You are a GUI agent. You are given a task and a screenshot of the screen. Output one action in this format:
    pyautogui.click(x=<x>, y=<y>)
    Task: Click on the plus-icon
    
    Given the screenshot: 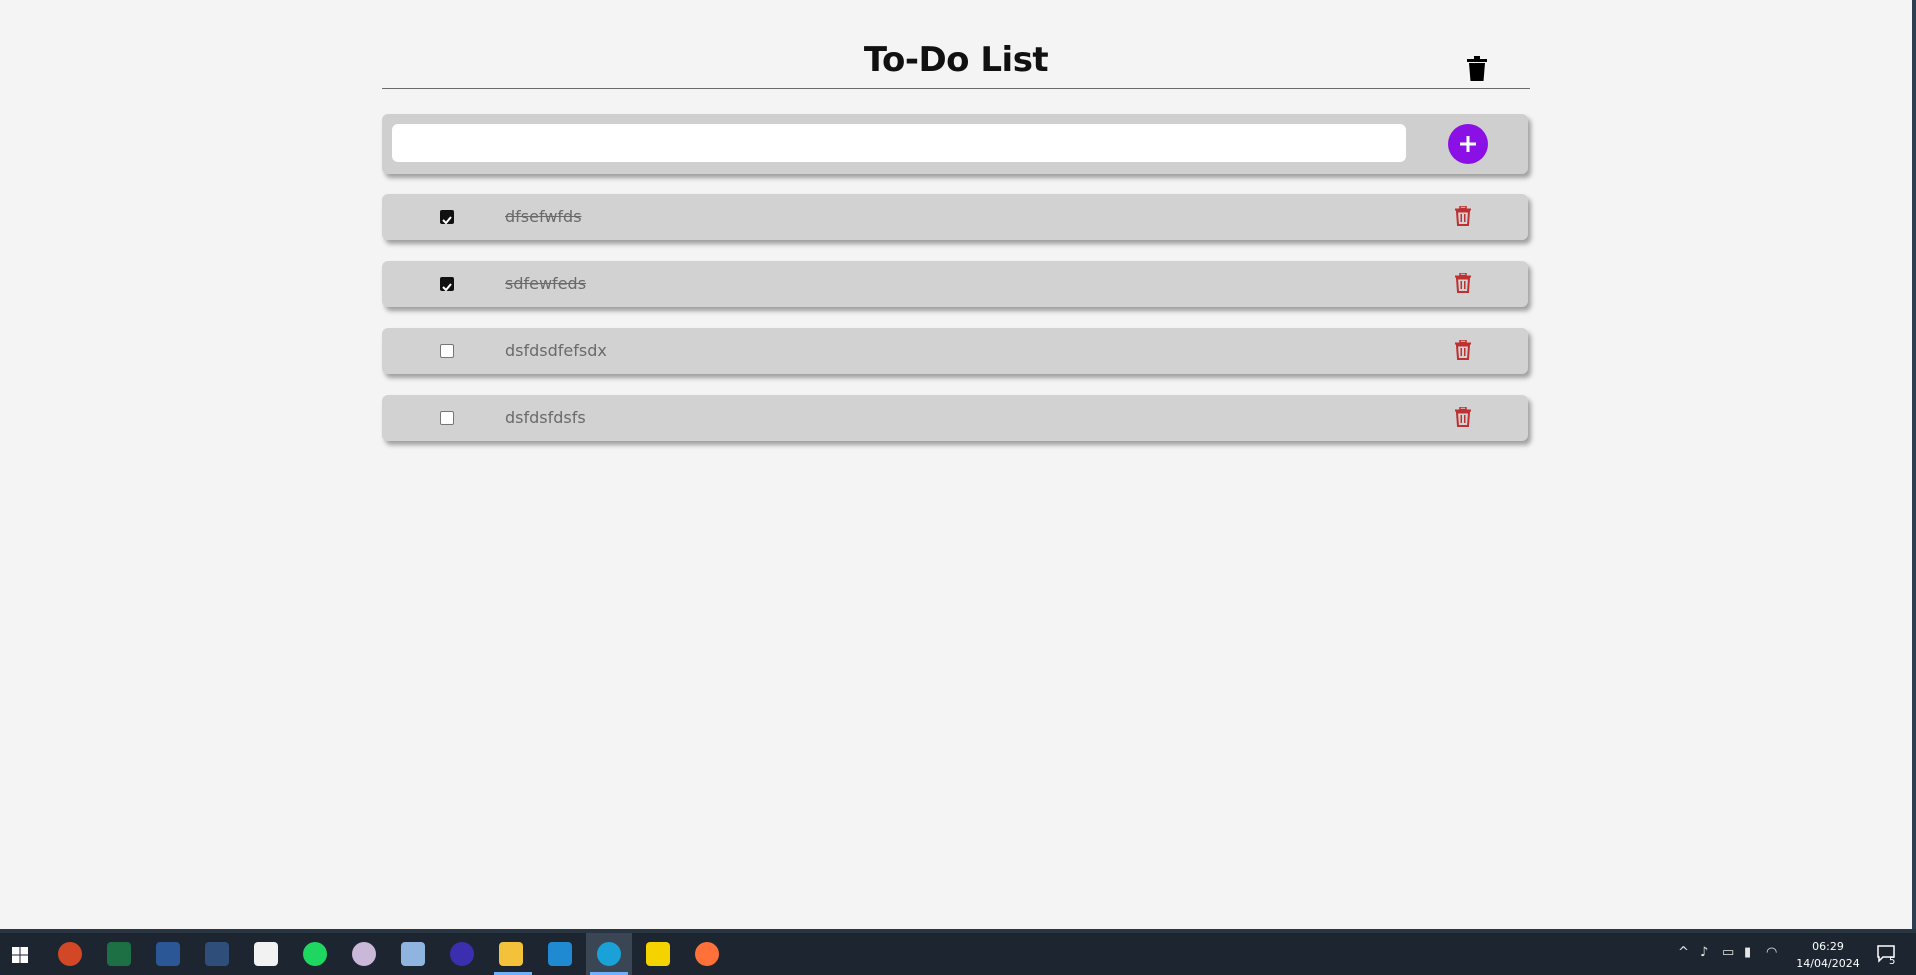 What is the action you would take?
    pyautogui.click(x=1468, y=144)
    